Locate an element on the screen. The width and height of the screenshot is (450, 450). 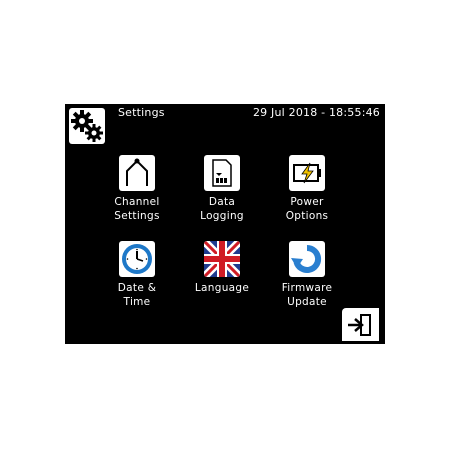
channel-settings-button: Channel Settings is located at coordinates (137, 189).